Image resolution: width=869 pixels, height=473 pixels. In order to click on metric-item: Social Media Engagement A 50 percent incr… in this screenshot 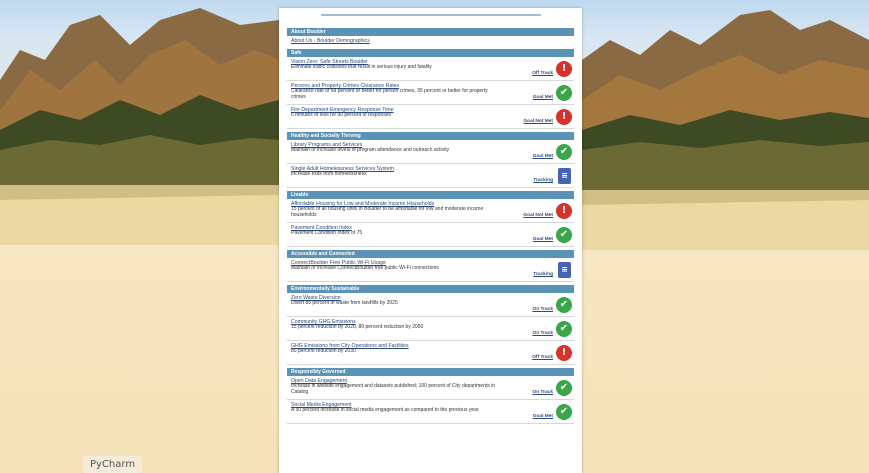, I will do `click(430, 412)`.